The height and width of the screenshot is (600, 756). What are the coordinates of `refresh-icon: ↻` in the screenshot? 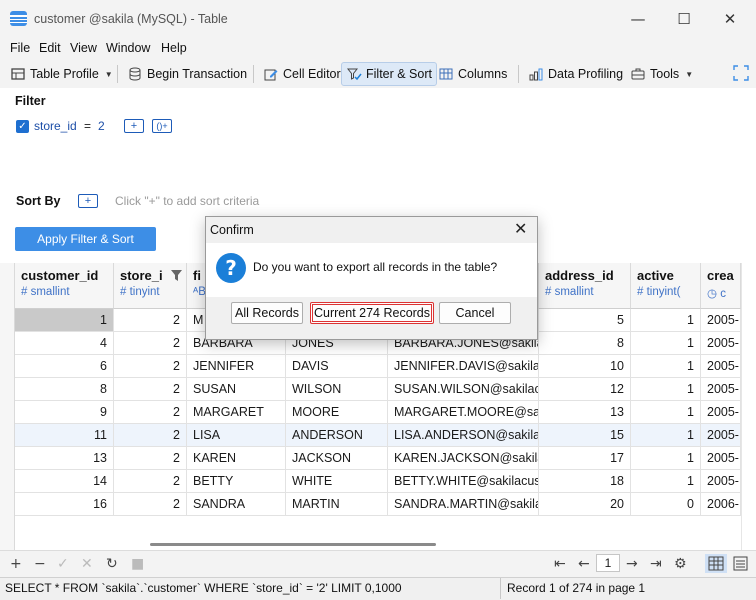 It's located at (112, 564).